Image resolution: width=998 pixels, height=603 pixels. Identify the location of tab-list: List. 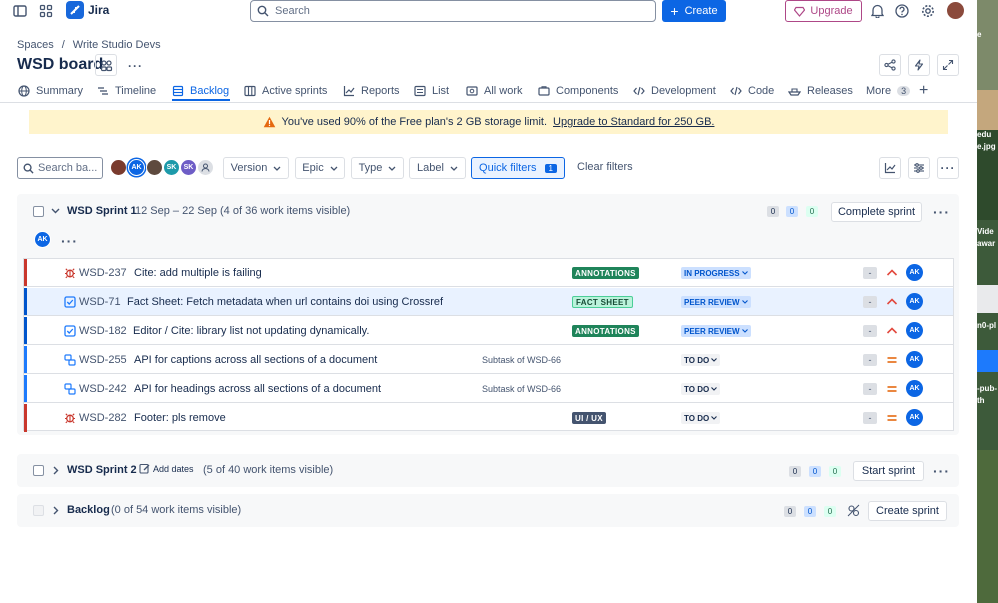
(431, 91).